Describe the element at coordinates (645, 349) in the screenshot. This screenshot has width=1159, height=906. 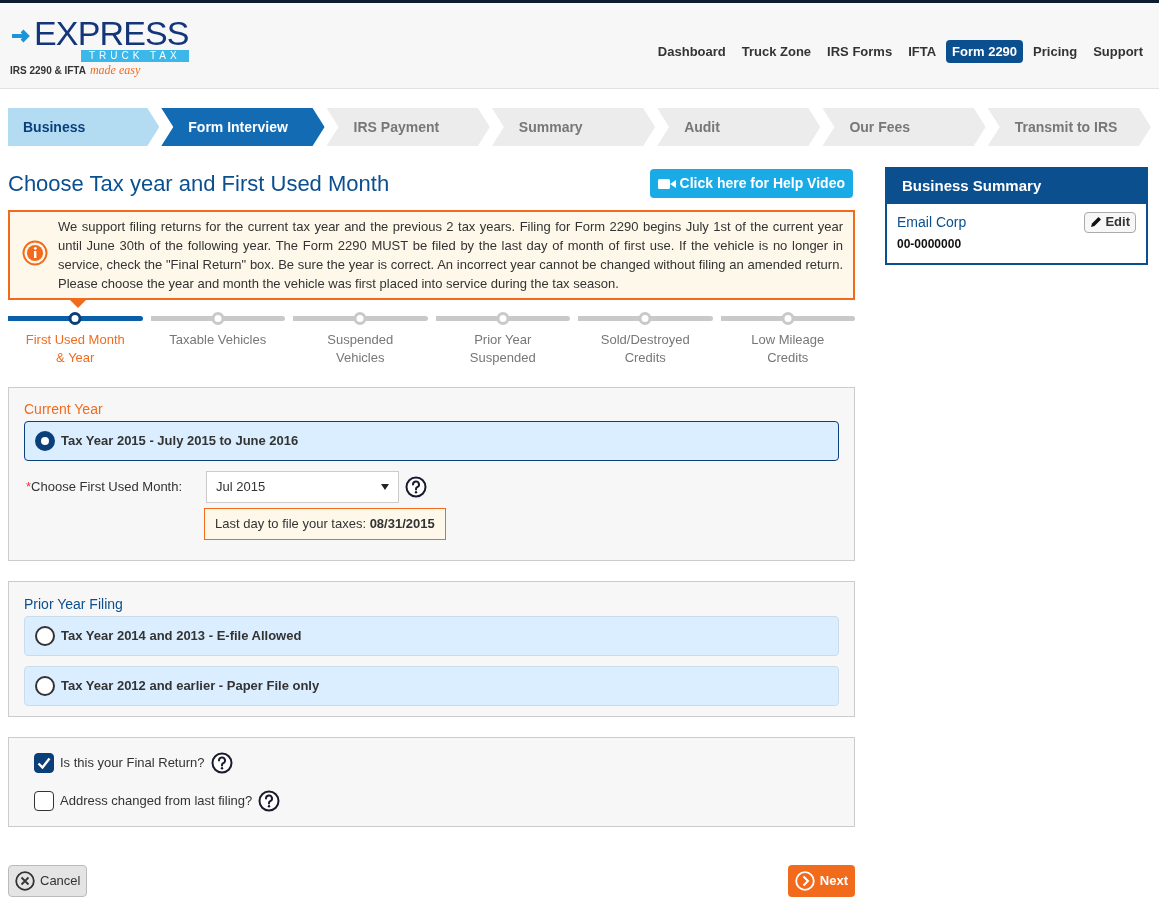
I see `progress-step-label: Sold/Destroyed Credits` at that location.